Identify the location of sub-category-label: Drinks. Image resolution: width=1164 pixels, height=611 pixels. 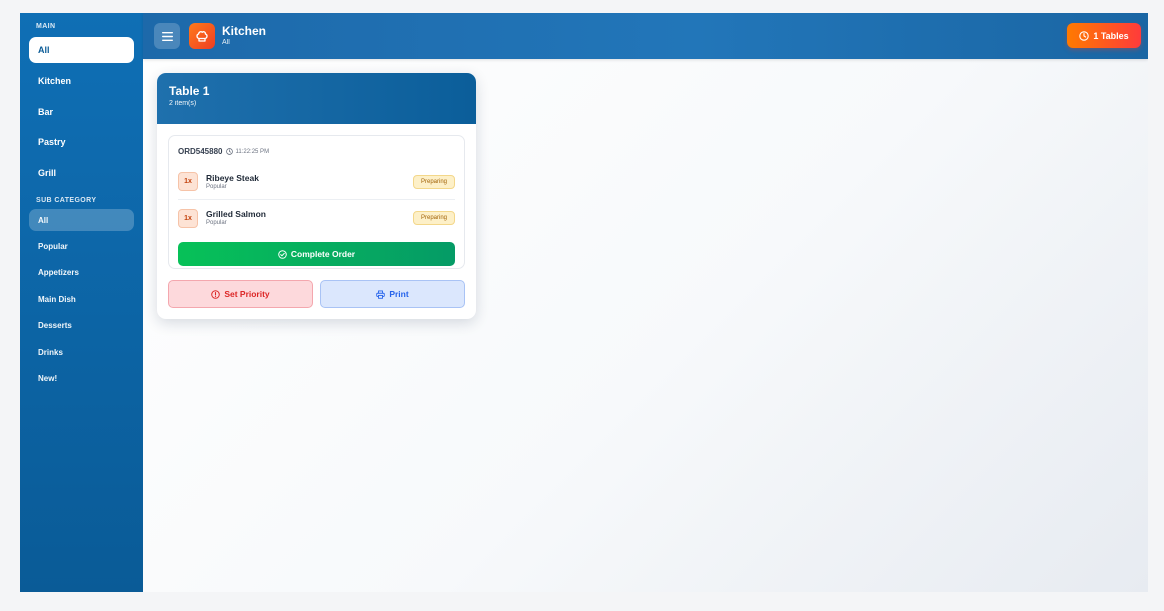
(50, 352).